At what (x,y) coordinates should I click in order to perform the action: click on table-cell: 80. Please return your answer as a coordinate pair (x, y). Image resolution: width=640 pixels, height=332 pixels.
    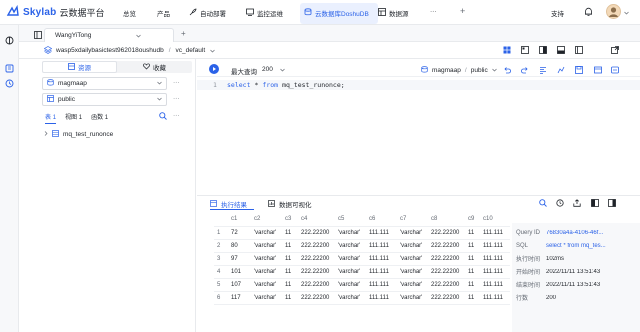
    Looking at the image, I should click on (239, 246).